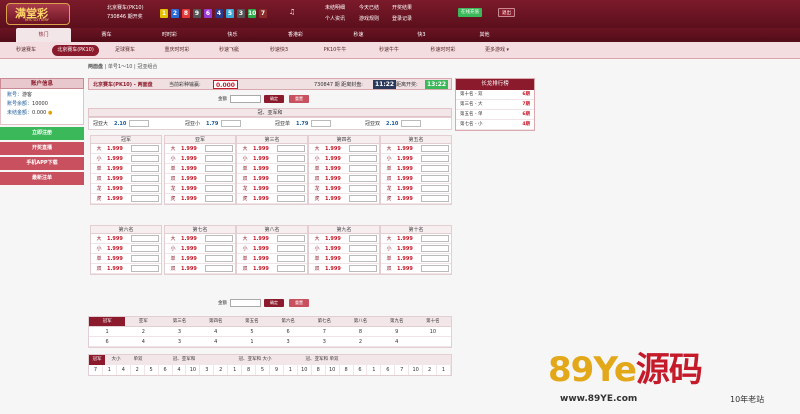 The image size is (800, 414). What do you see at coordinates (138, 360) in the screenshot?
I see `history-tab: 单双` at bounding box center [138, 360].